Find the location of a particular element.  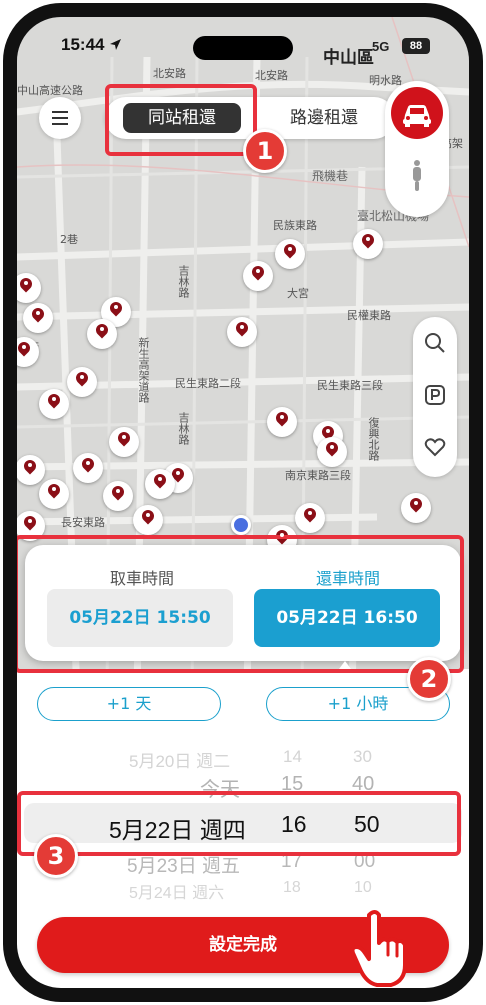

map-label: 明水路 is located at coordinates (385, 80).